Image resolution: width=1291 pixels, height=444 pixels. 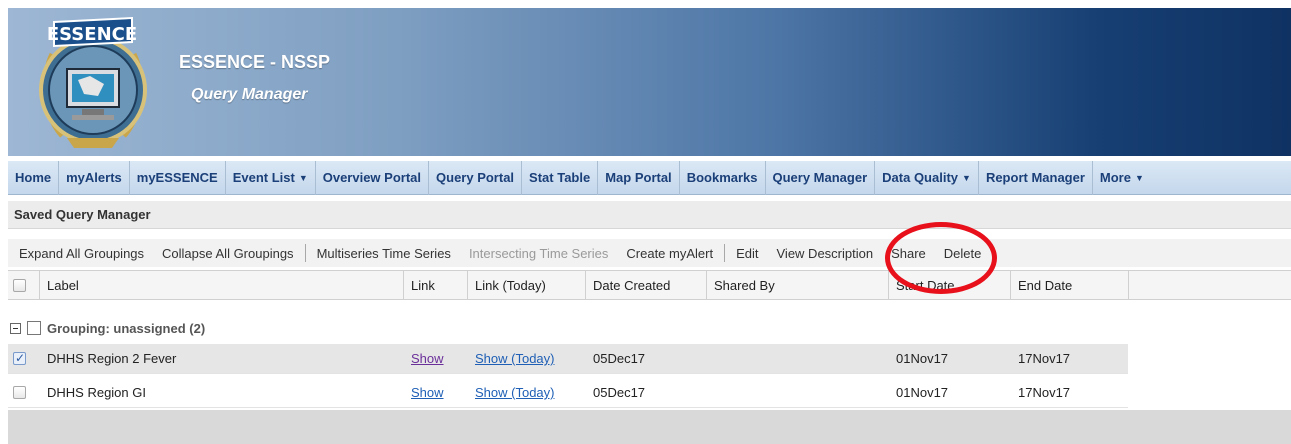 I want to click on row-label: DHHS Region GI, so click(x=96, y=392).